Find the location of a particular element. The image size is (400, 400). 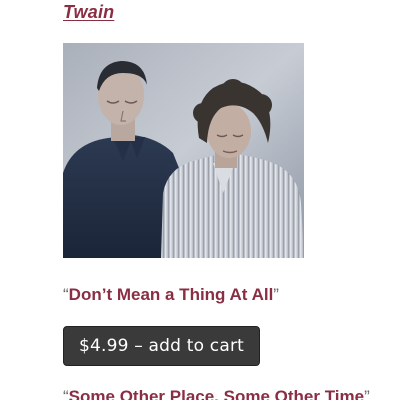

product-title-link: Don’t Mean a Thing At All is located at coordinates (171, 294).